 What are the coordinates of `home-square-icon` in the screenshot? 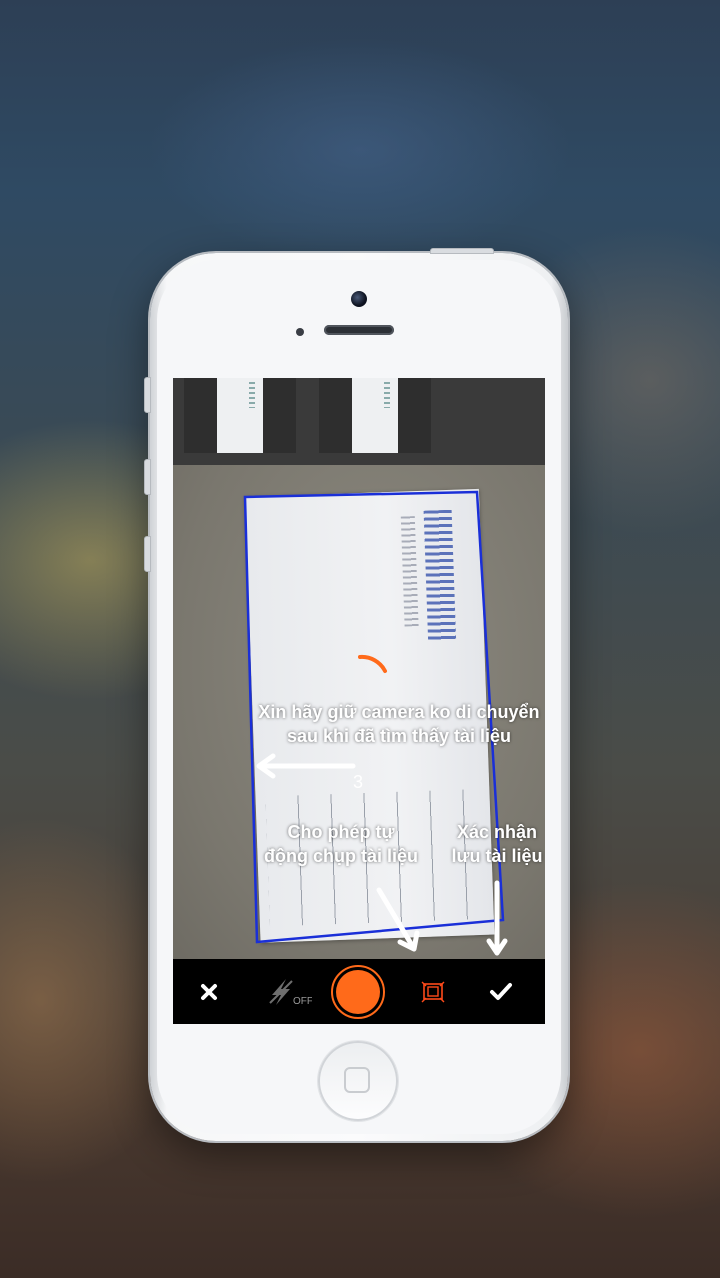 It's located at (357, 1080).